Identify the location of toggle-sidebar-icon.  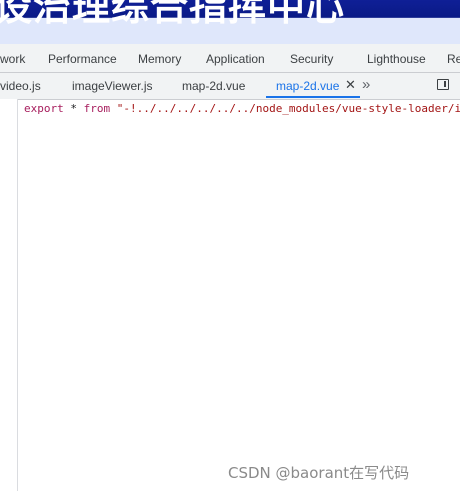
(443, 84).